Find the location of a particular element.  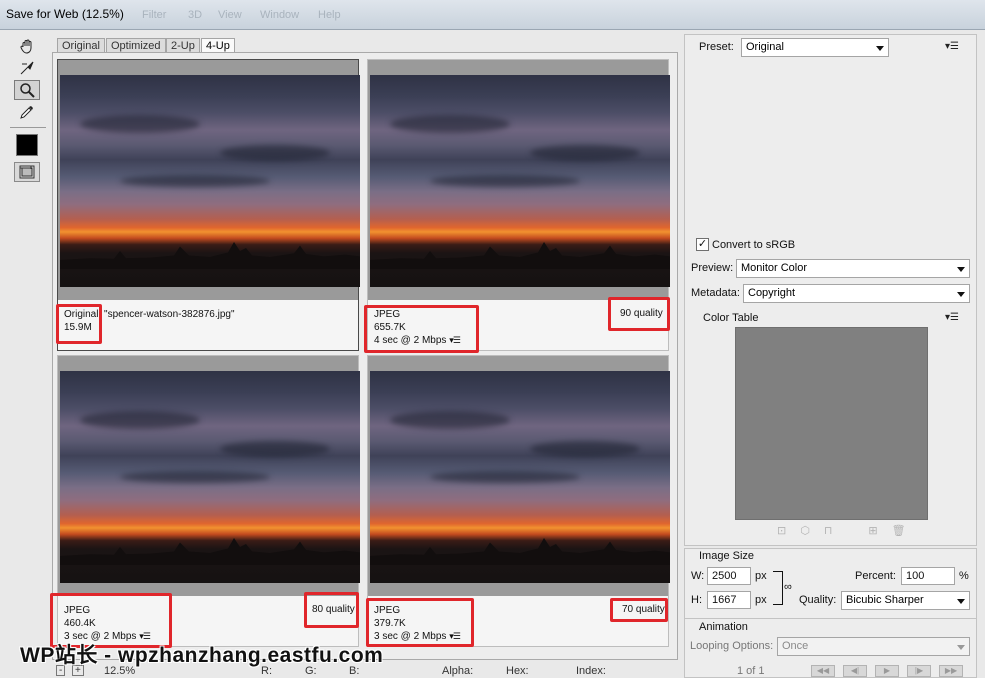

looping-options-label: Looping Options: is located at coordinates (732, 646).